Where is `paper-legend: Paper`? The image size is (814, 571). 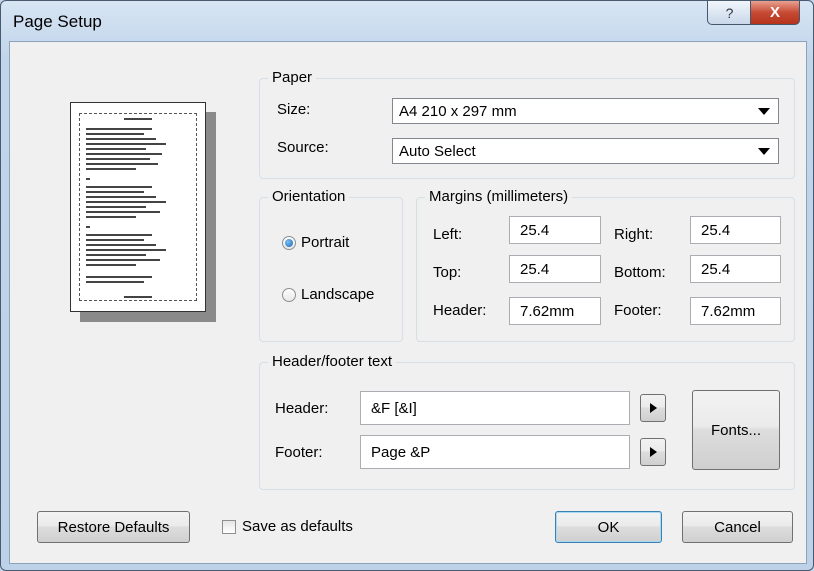 paper-legend: Paper is located at coordinates (292, 77).